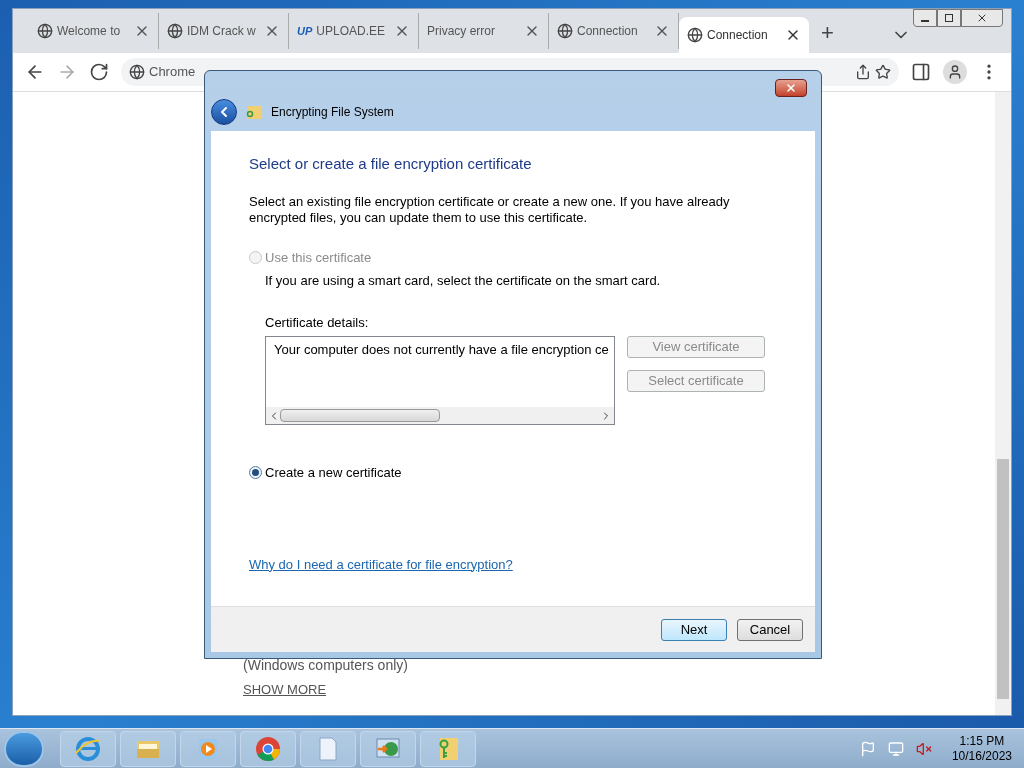 The image size is (1024, 768). I want to click on close-button, so click(791, 88).